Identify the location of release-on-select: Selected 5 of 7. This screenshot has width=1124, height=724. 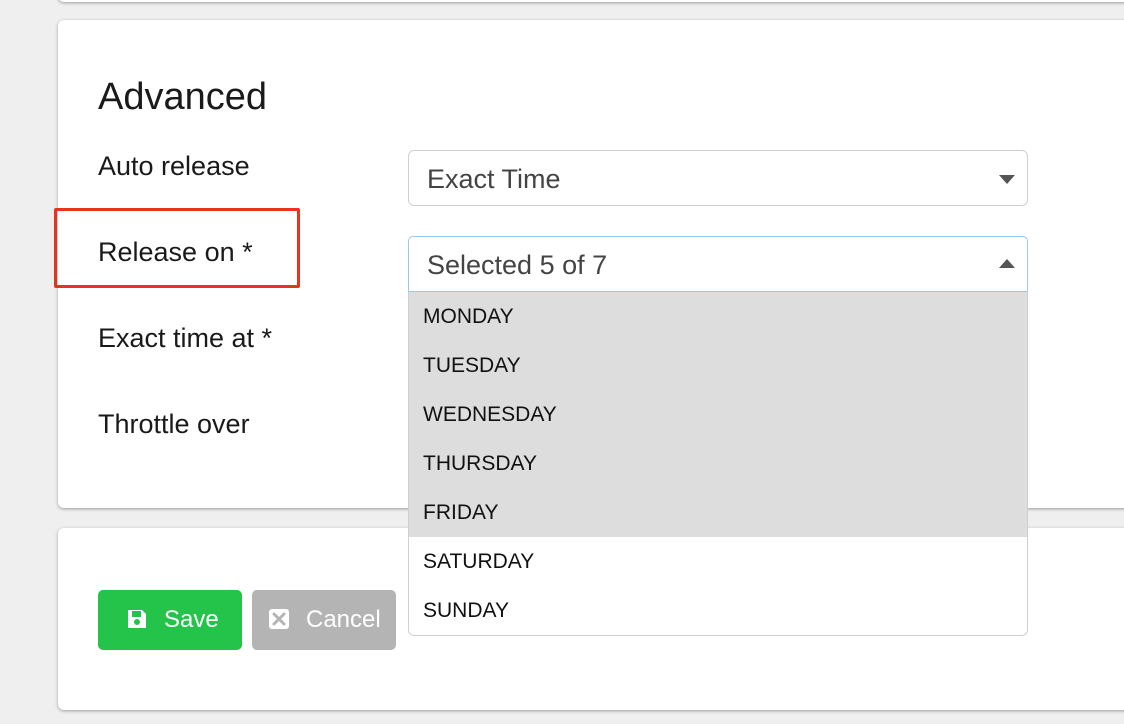
(718, 264).